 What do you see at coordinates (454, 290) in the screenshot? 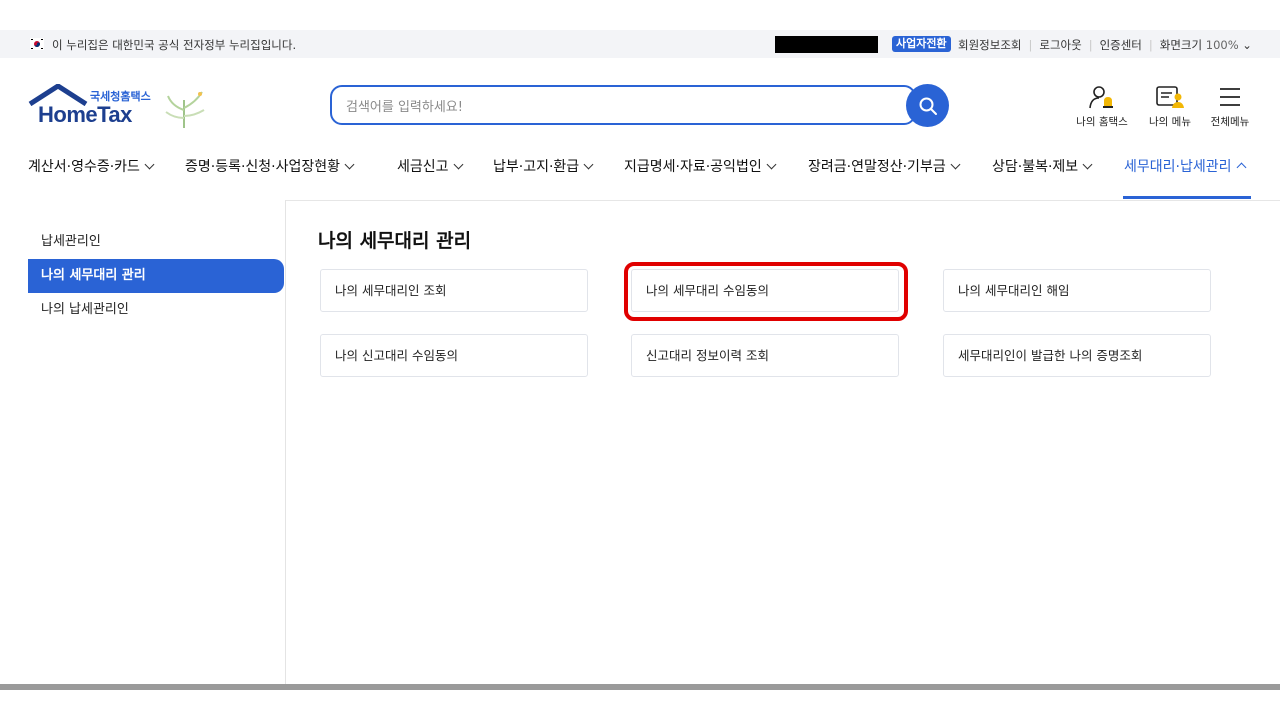
I see `card-tax-agent-lookup: 나의 세무대리인 조회` at bounding box center [454, 290].